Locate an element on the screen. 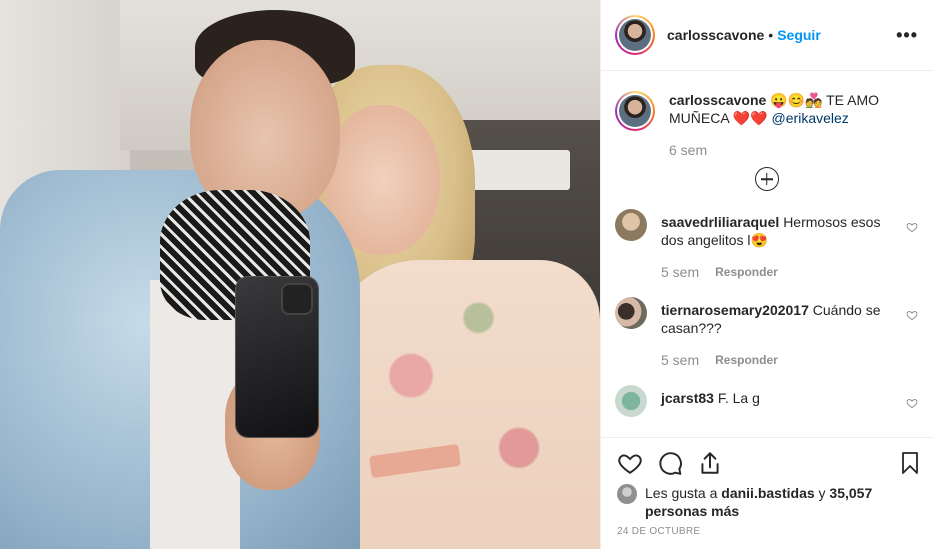 This screenshot has height=549, width=934. action-bar is located at coordinates (767, 462).